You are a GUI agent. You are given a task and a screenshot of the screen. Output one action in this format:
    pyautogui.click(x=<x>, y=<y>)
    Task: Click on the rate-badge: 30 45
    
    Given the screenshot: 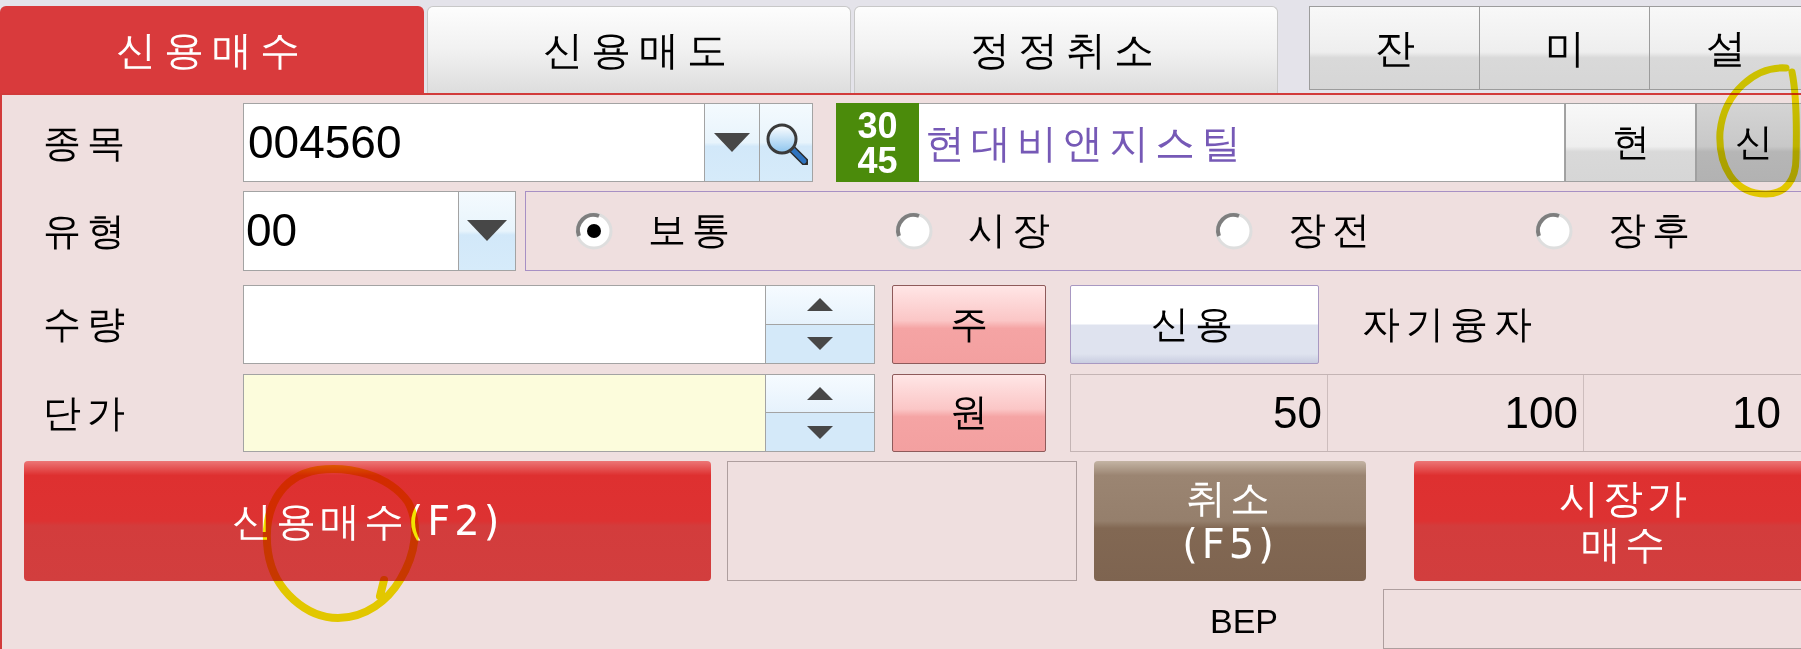 What is the action you would take?
    pyautogui.click(x=877, y=143)
    